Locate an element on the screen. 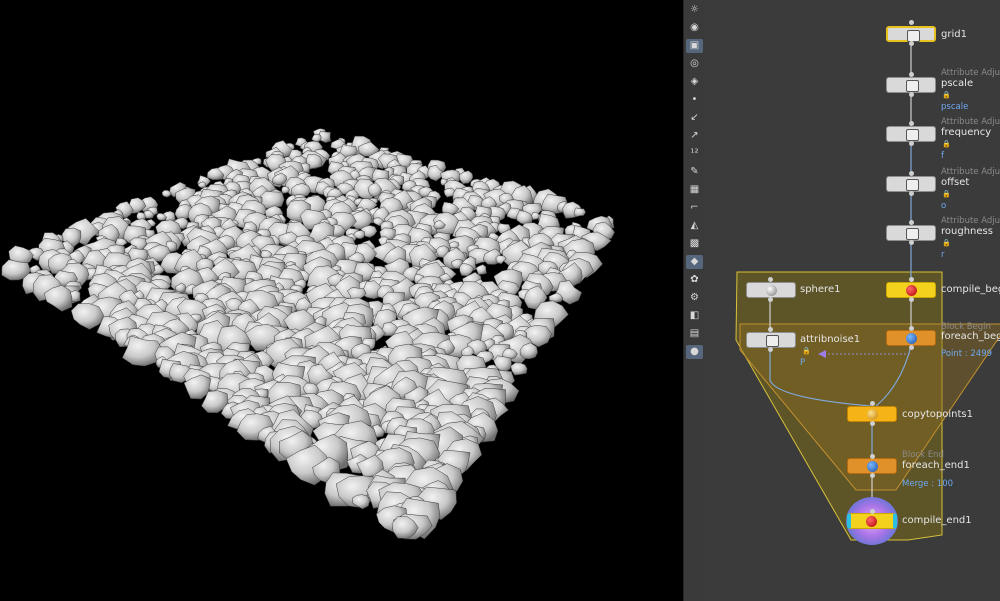 The width and height of the screenshot is (1000, 601). gear-node-icon: ⚙ is located at coordinates (694, 298).